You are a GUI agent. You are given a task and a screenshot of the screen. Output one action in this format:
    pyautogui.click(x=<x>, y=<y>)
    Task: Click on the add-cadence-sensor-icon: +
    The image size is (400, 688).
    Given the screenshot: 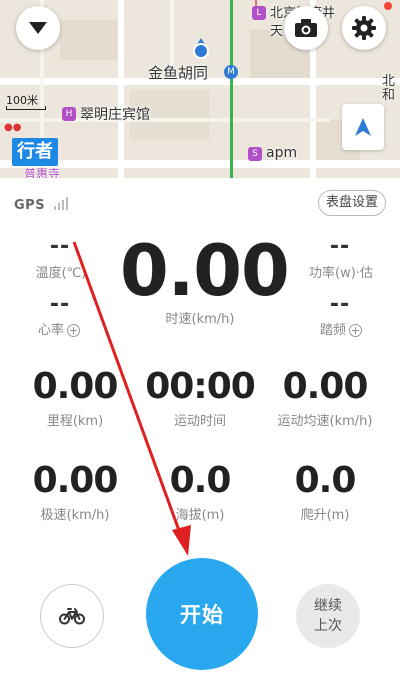 What is the action you would take?
    pyautogui.click(x=355, y=330)
    